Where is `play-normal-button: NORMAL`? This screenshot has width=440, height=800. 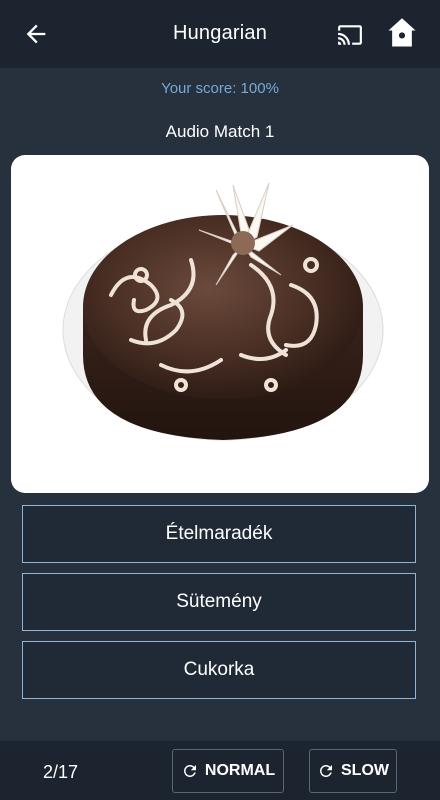
play-normal-button: NORMAL is located at coordinates (228, 771).